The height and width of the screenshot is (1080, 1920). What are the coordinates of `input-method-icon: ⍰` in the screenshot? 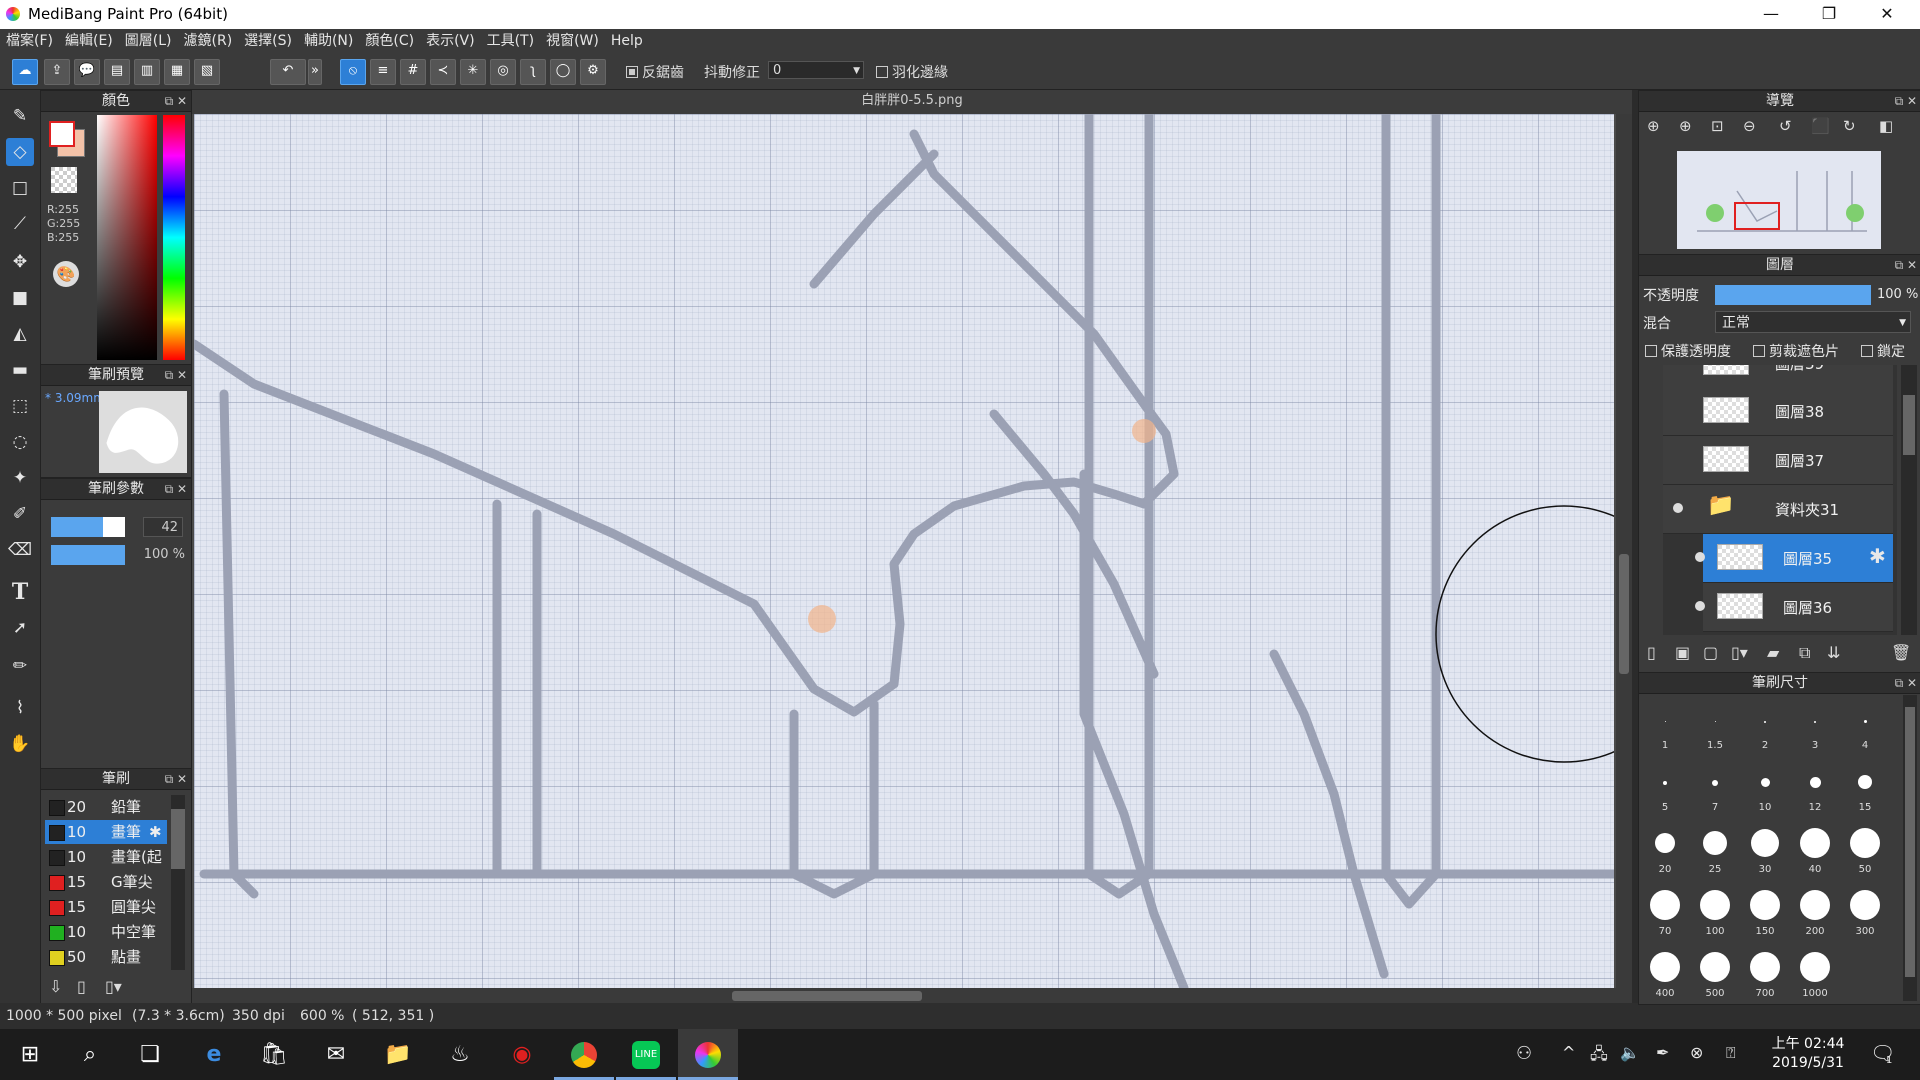 It's located at (1731, 1053).